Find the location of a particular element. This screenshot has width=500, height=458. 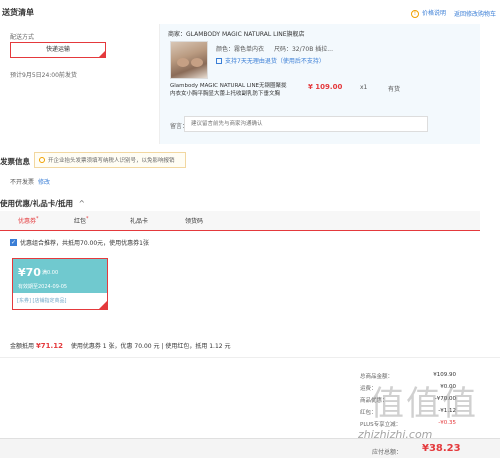

discount-summary-detail: 使用优惠券 1 张，优惠 70.00 元 | 使用红包，抵用 1.12 元 is located at coordinates (150, 346).